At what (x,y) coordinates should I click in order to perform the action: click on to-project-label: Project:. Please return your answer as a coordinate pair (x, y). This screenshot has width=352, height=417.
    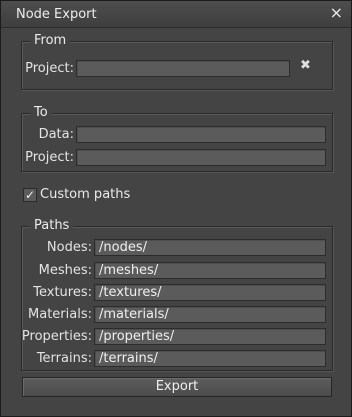
    Looking at the image, I should click on (49, 157).